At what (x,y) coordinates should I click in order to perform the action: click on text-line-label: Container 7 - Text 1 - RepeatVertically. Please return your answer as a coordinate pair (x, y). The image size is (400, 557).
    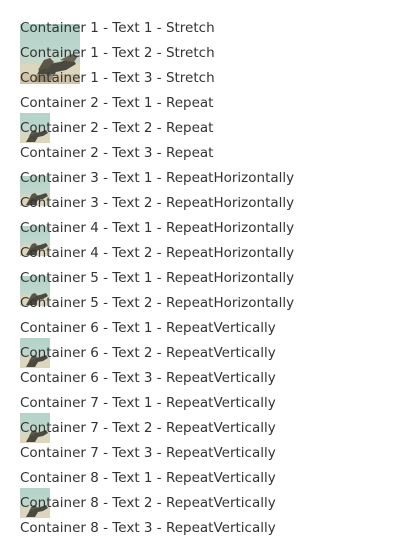
    Looking at the image, I should click on (148, 403).